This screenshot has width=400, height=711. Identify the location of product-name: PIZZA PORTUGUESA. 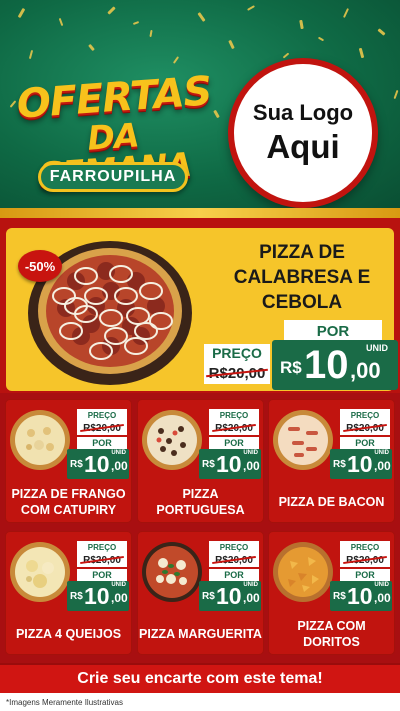
(200, 502).